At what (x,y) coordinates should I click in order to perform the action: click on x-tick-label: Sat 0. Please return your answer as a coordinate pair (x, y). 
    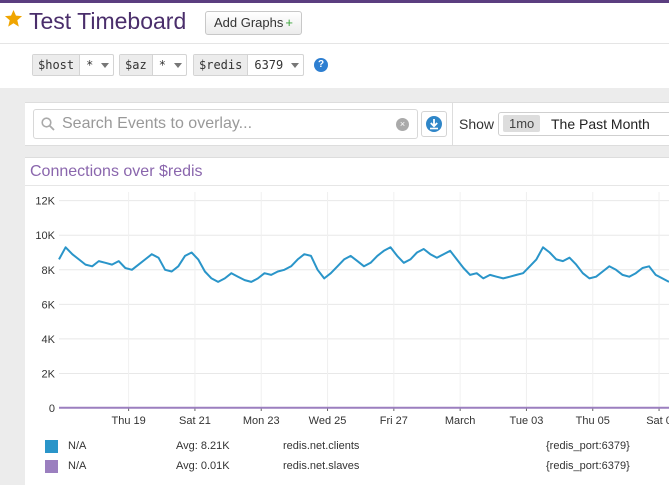
    Looking at the image, I should click on (657, 421).